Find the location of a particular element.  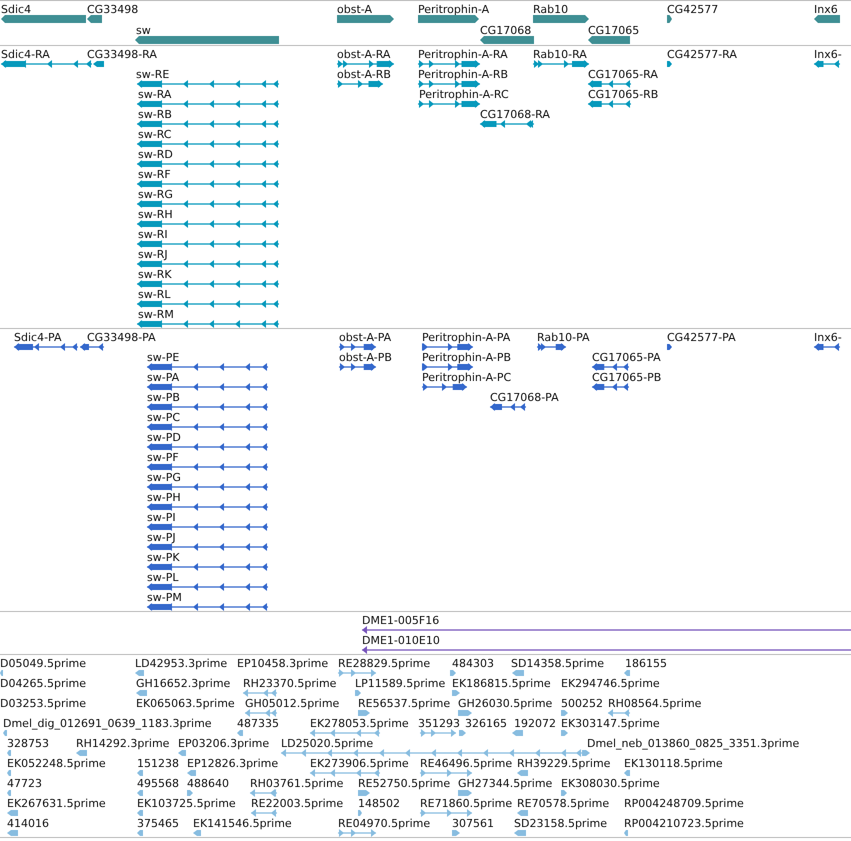

feature-label: EK130118.5prime is located at coordinates (673, 763).